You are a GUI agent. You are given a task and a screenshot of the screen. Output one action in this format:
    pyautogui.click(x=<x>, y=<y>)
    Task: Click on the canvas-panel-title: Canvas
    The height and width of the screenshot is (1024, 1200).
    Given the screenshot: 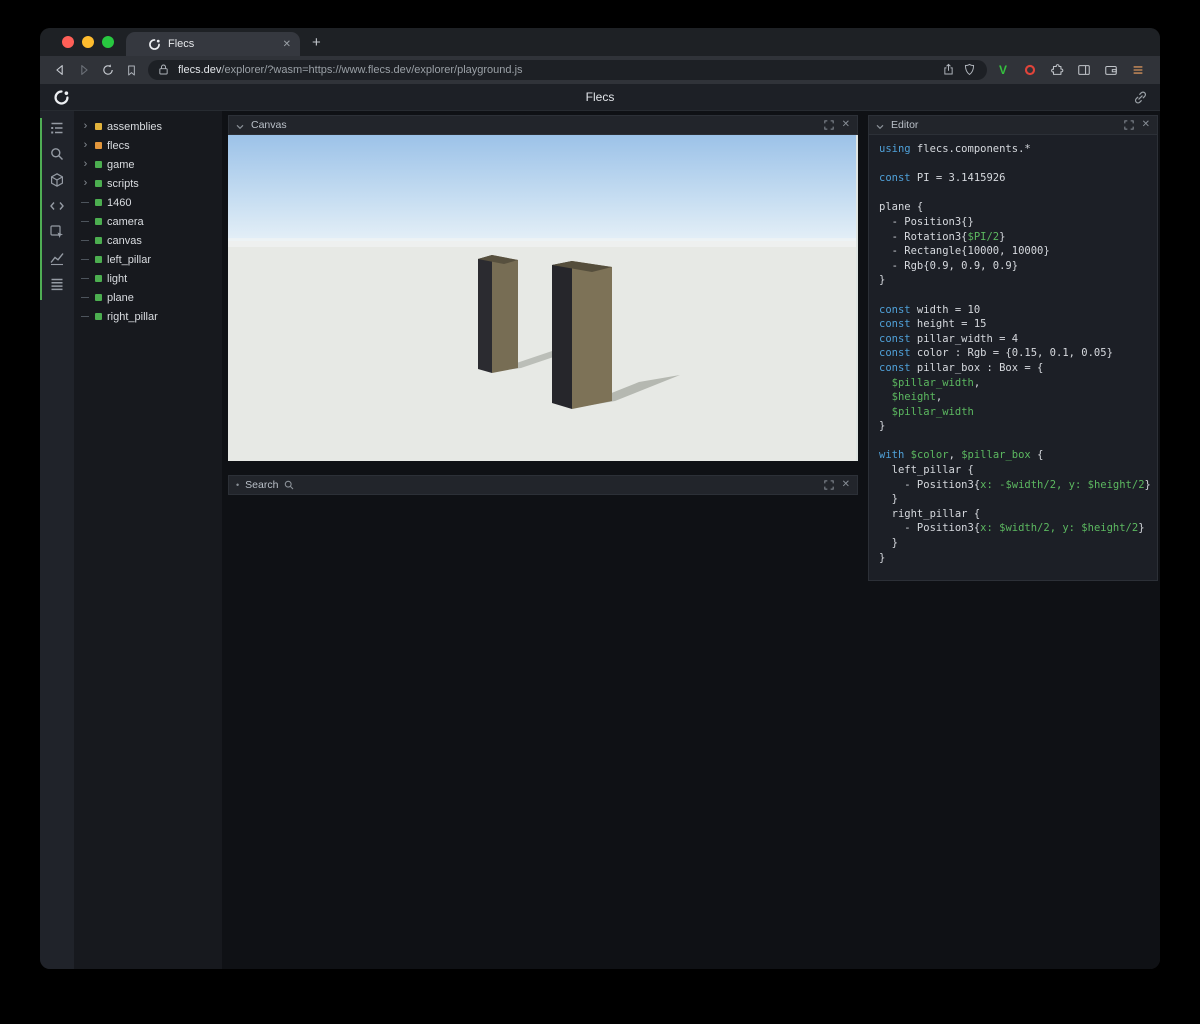 What is the action you would take?
    pyautogui.click(x=269, y=125)
    